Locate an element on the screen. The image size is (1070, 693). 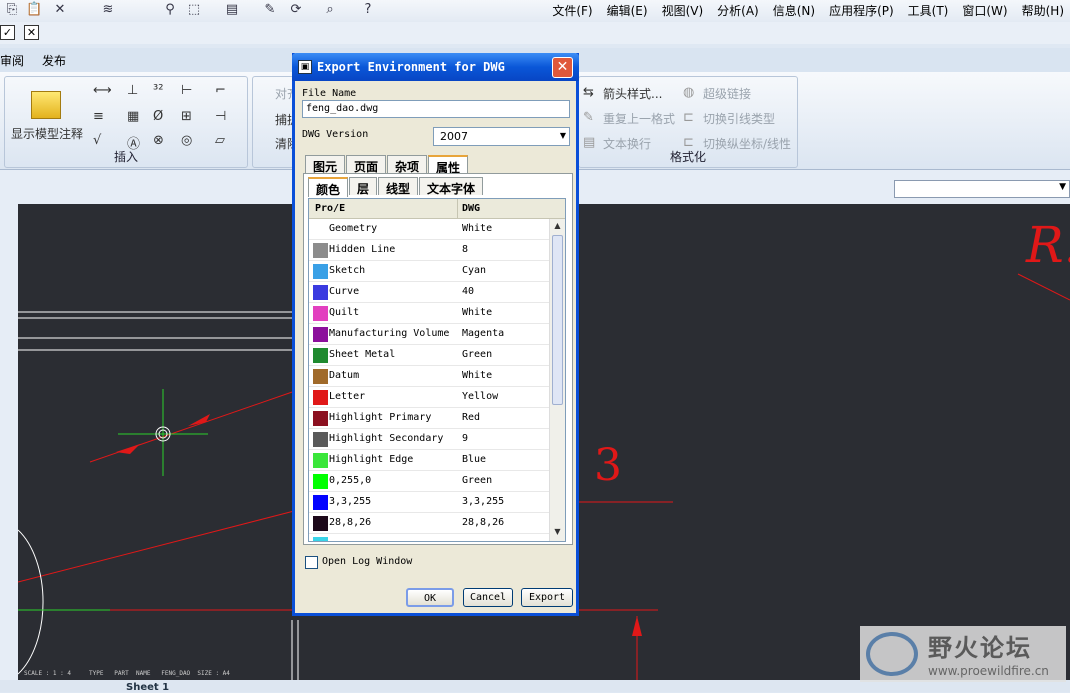
table-row: 3,3,255 3,3,255 is located at coordinates (430, 502).